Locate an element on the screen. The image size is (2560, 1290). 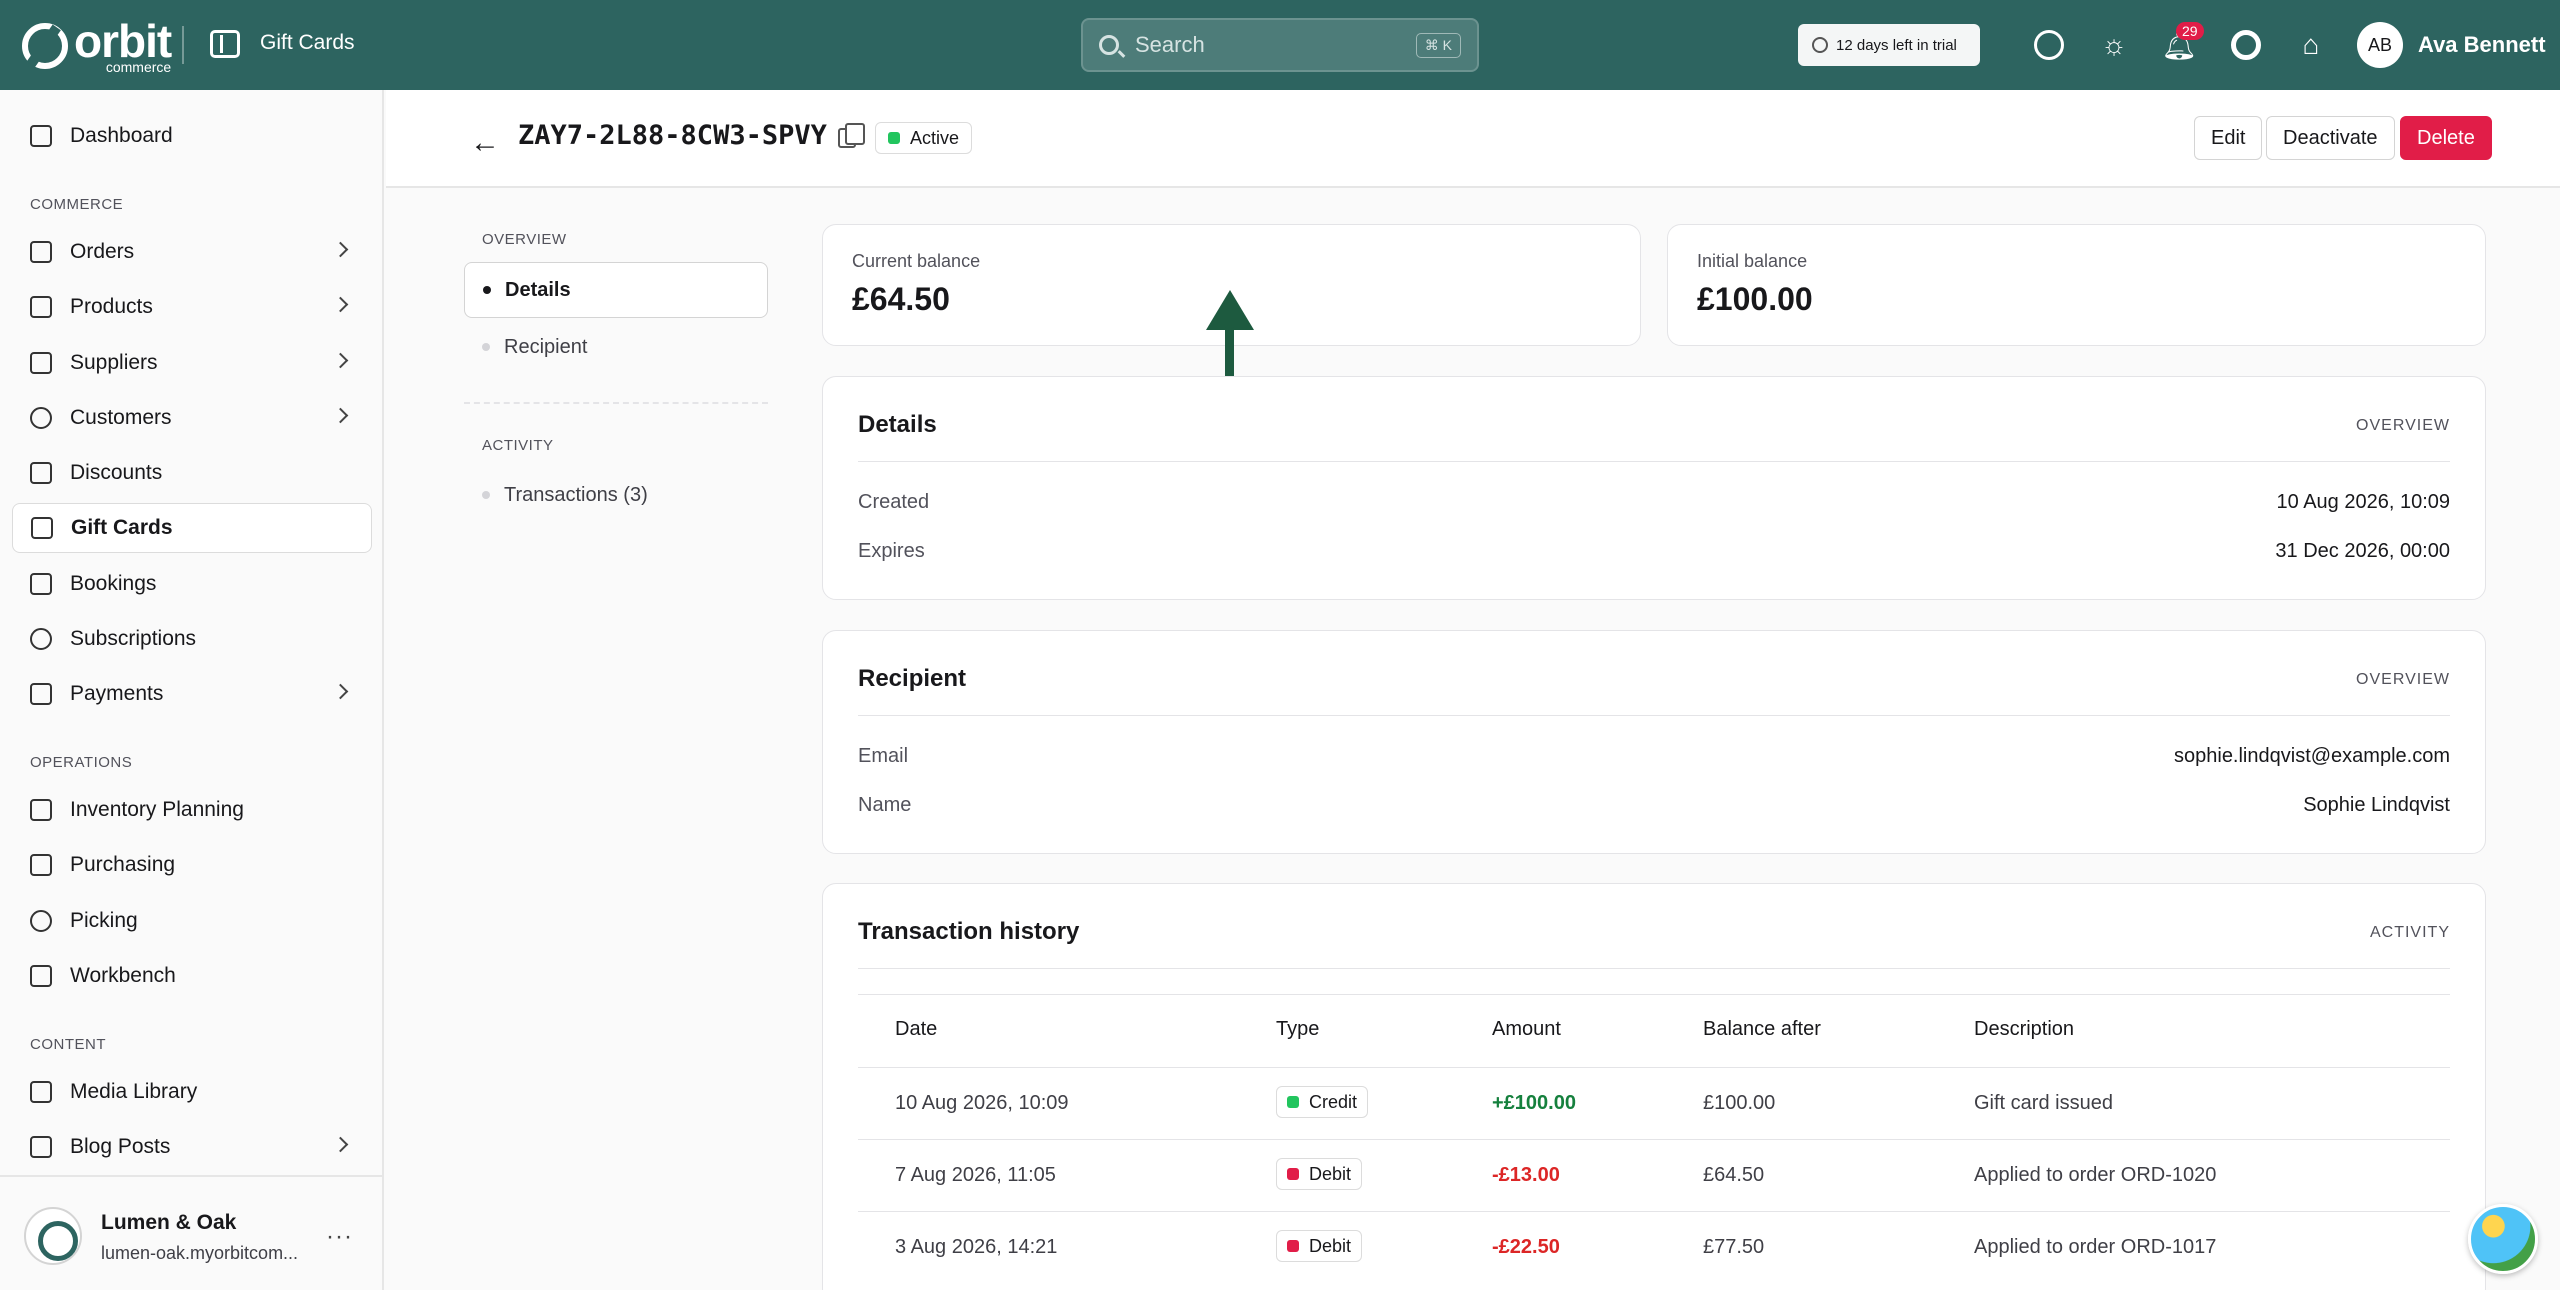
assistant-avatar-button is located at coordinates (2503, 1239).